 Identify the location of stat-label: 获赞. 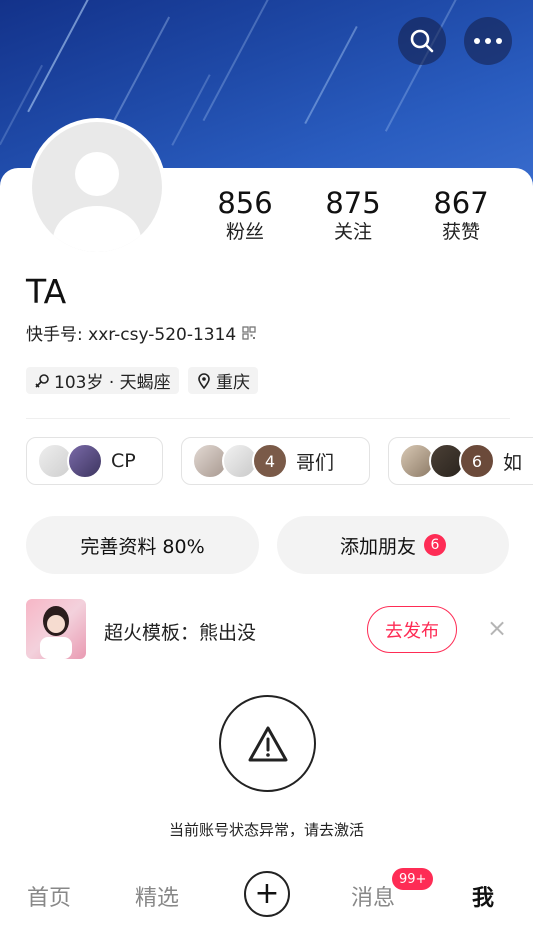
(460, 232).